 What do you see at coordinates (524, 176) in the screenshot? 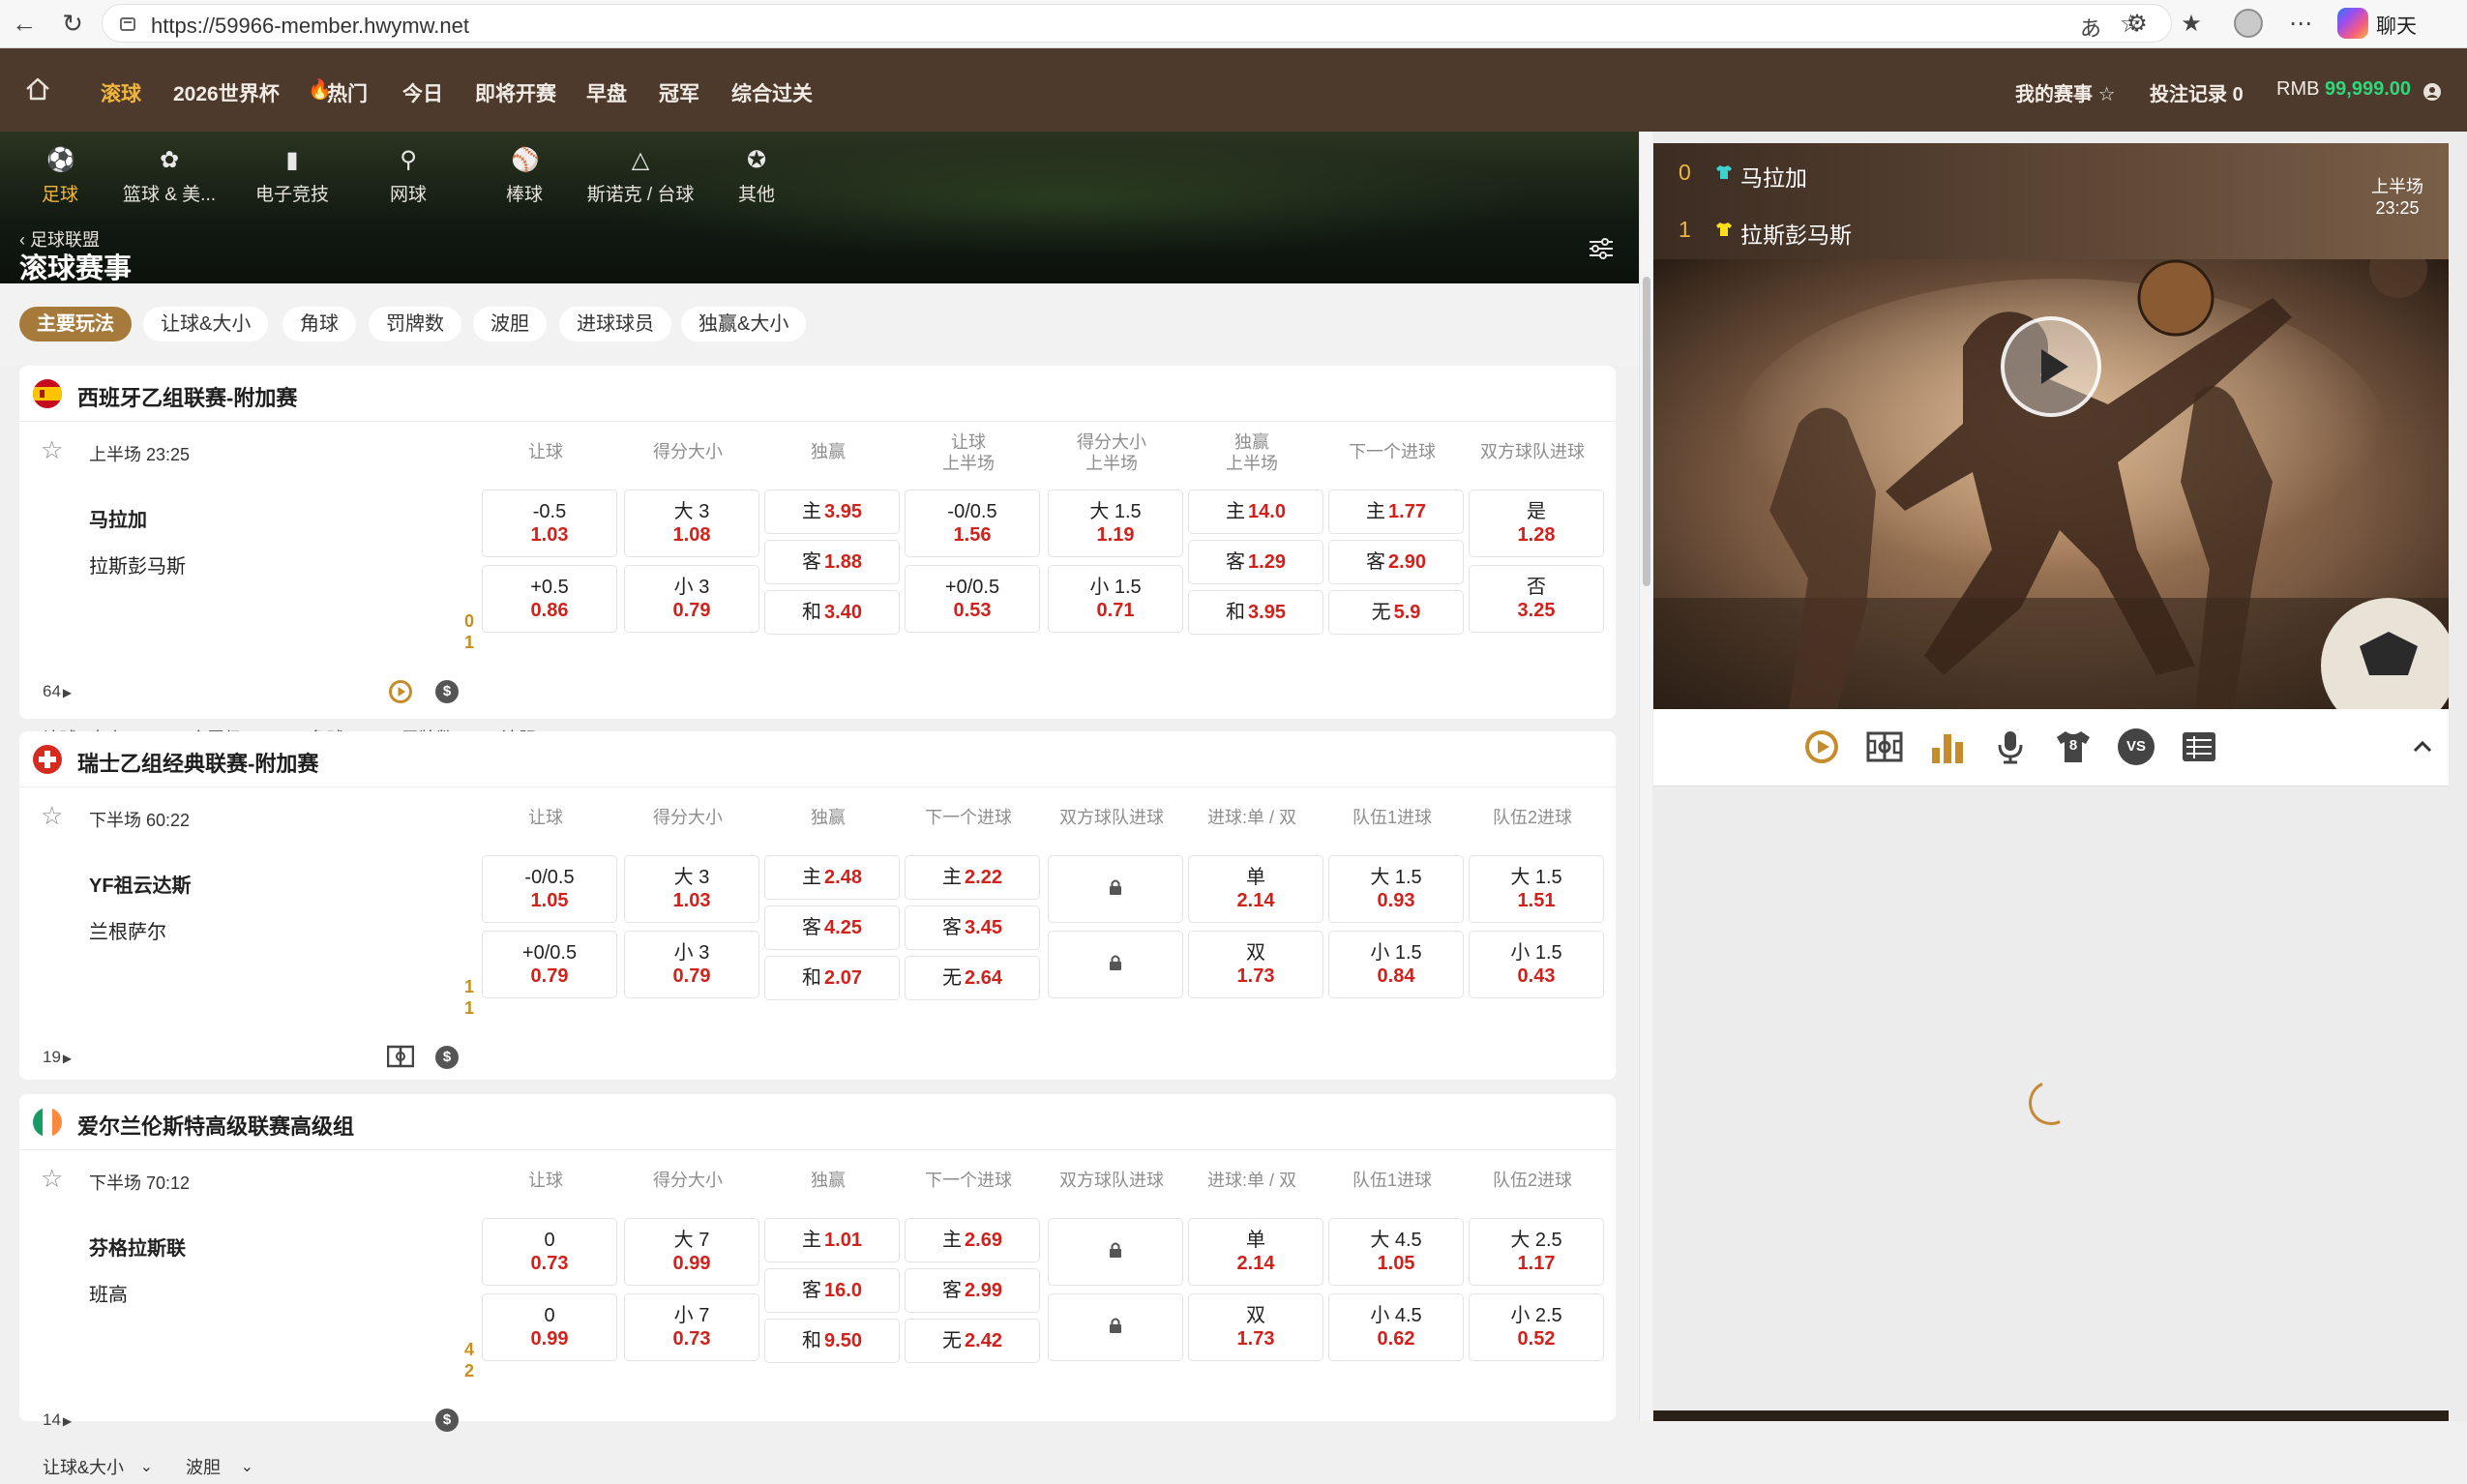
I see `sport-baseball: ⚾ 棒球` at bounding box center [524, 176].